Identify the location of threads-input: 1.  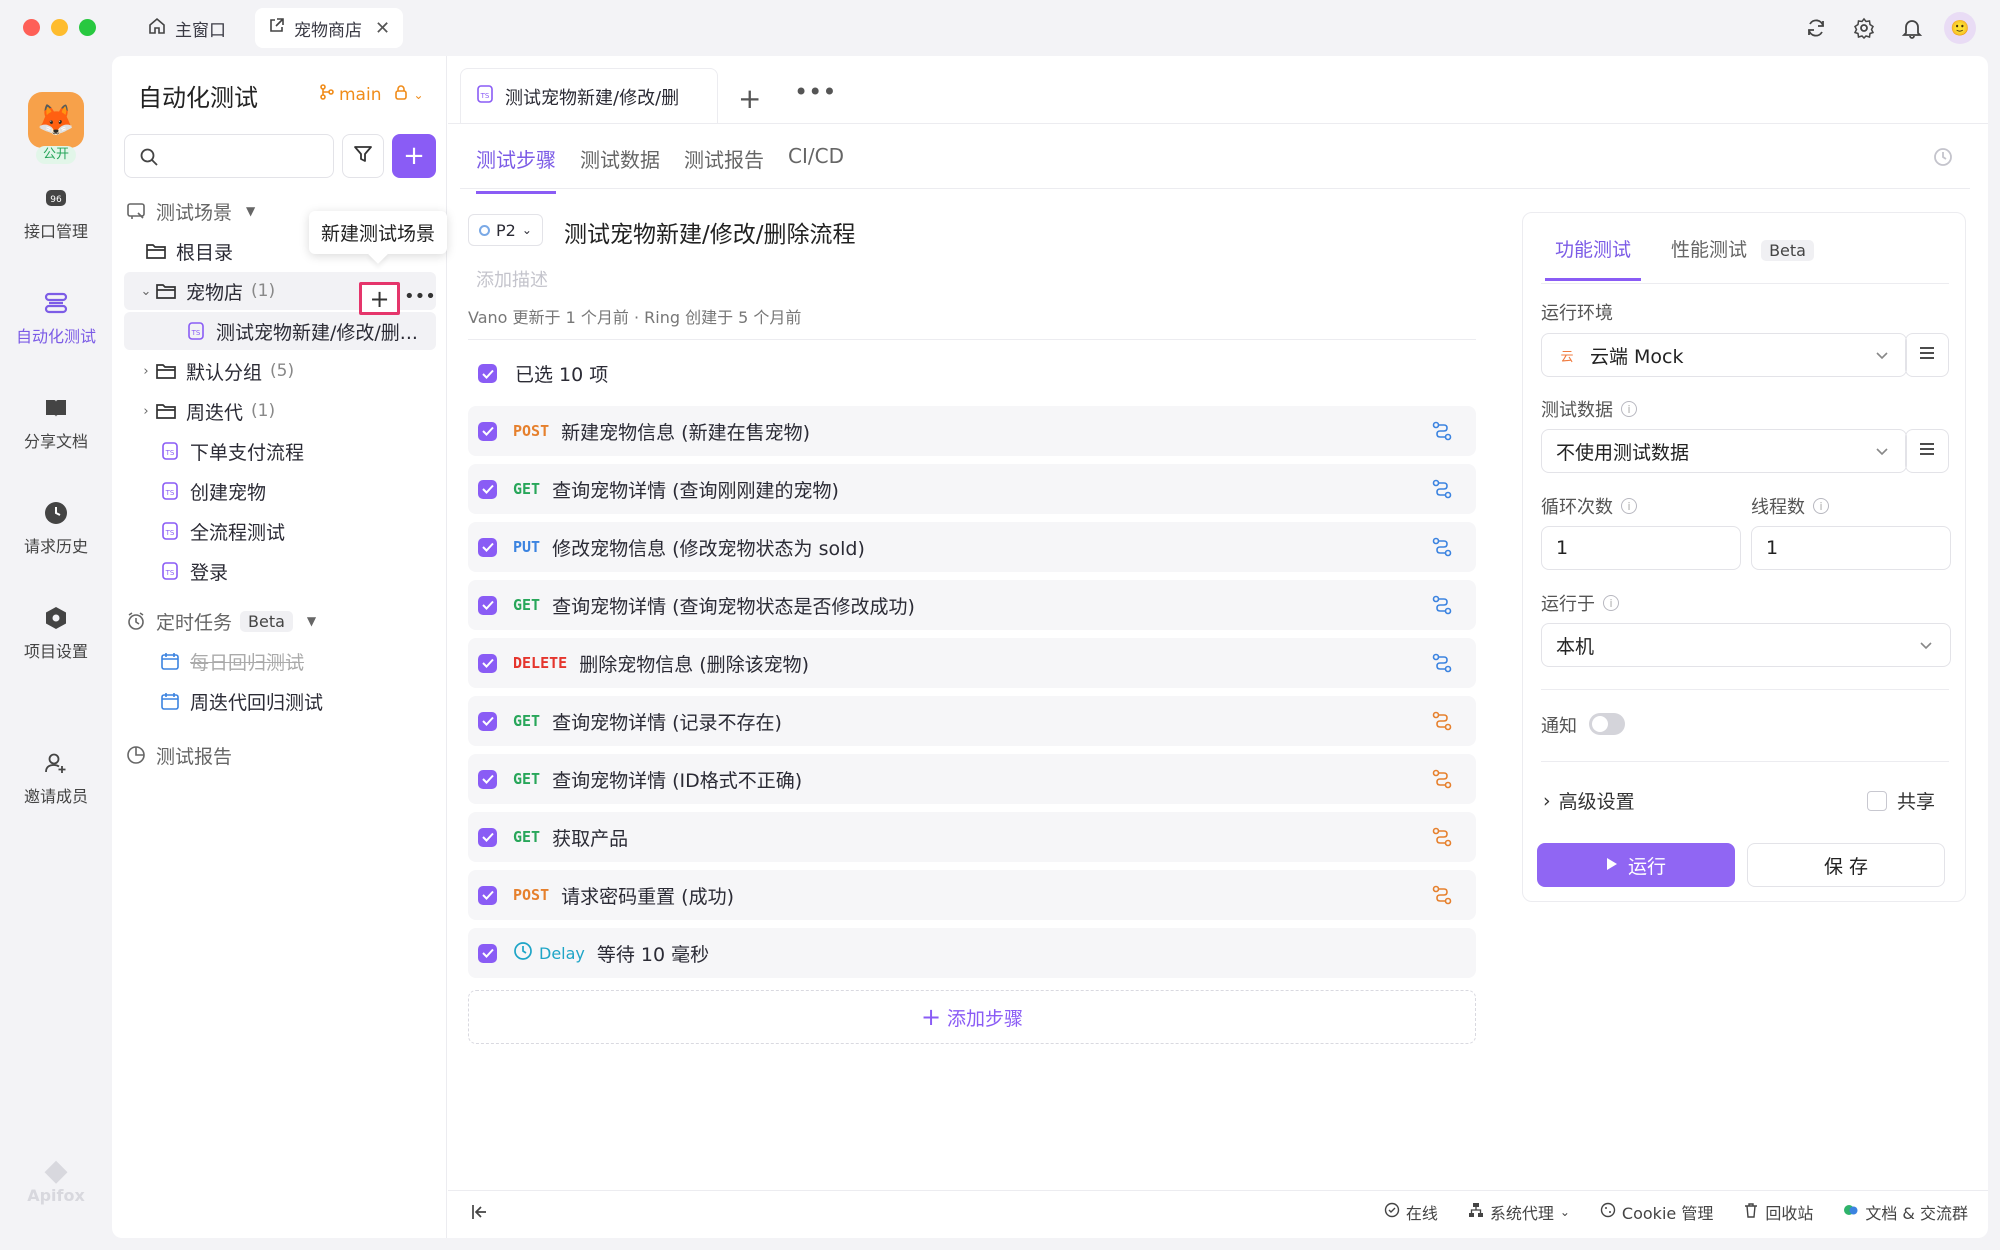
(1851, 548).